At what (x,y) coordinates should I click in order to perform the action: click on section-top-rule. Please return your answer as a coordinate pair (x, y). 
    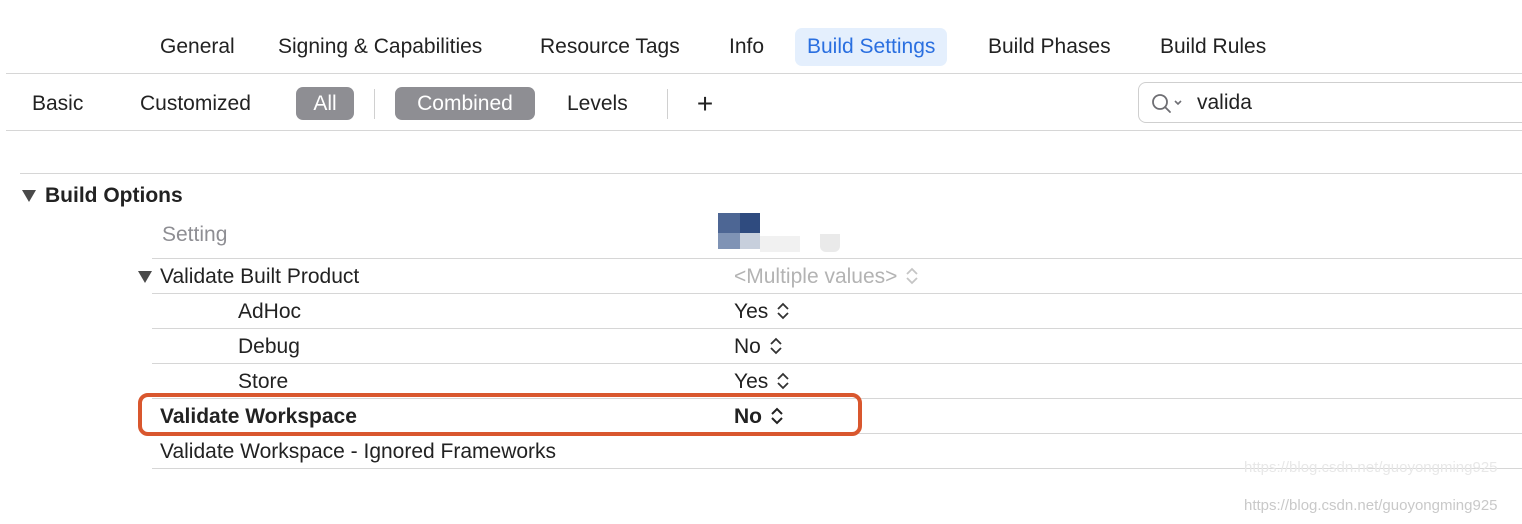
    Looking at the image, I should click on (771, 173).